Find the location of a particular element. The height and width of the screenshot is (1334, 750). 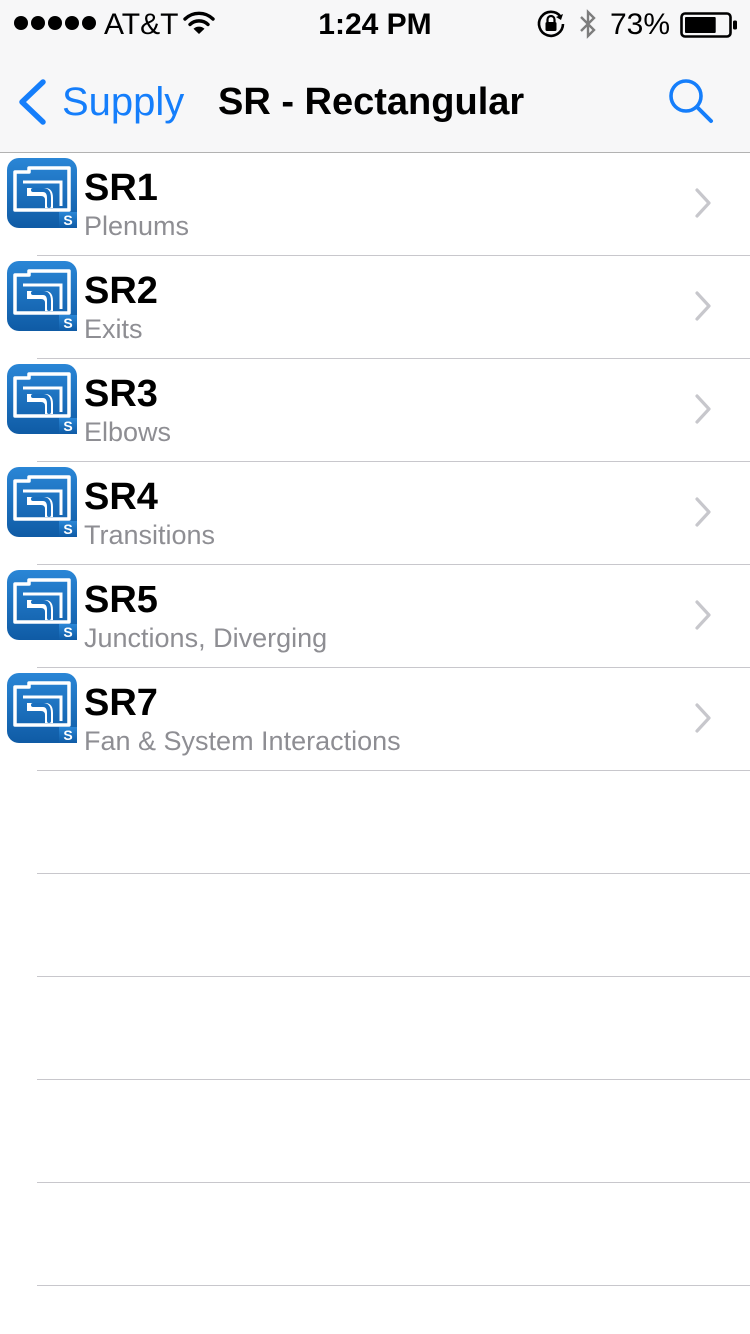

list-item-code: SR7 is located at coordinates (121, 703).